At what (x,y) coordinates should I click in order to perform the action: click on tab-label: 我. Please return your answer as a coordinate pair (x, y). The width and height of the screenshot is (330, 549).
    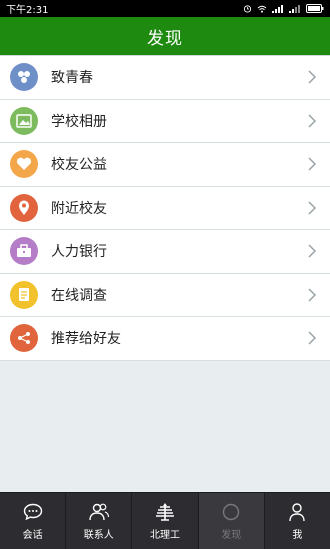
    Looking at the image, I should click on (297, 535).